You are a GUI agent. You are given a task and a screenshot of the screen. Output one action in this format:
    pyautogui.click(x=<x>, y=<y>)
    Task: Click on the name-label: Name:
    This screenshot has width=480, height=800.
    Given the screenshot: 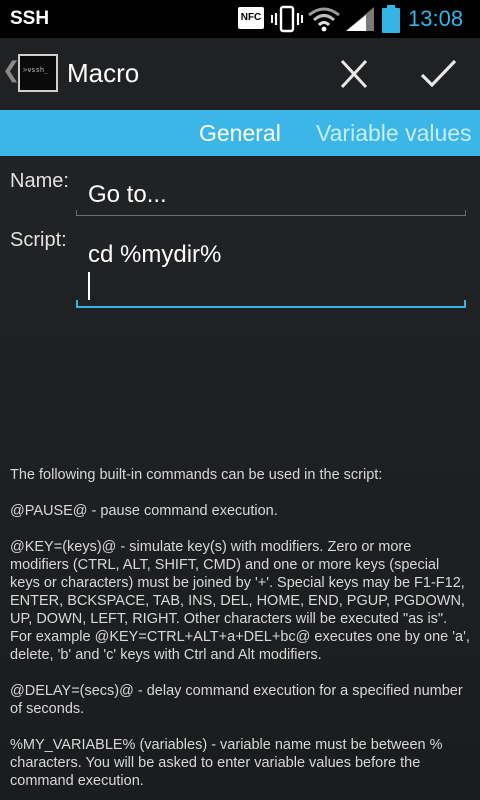 What is the action you would take?
    pyautogui.click(x=39, y=181)
    